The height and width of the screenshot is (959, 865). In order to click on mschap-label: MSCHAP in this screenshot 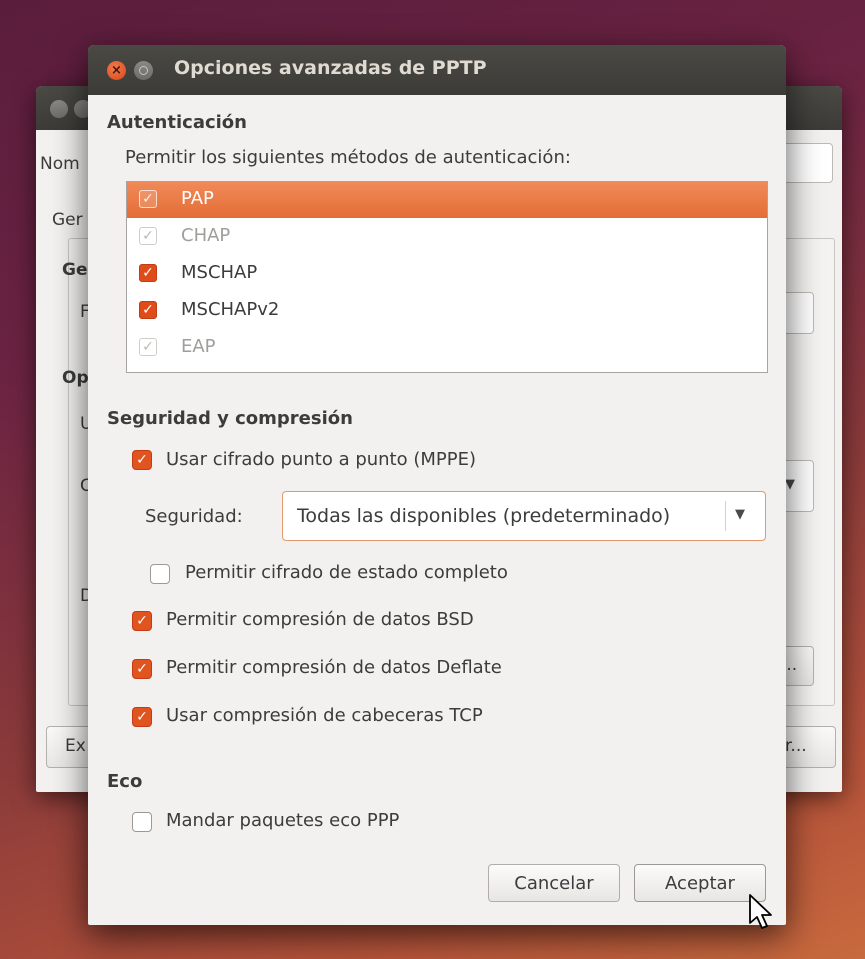, I will do `click(219, 272)`.